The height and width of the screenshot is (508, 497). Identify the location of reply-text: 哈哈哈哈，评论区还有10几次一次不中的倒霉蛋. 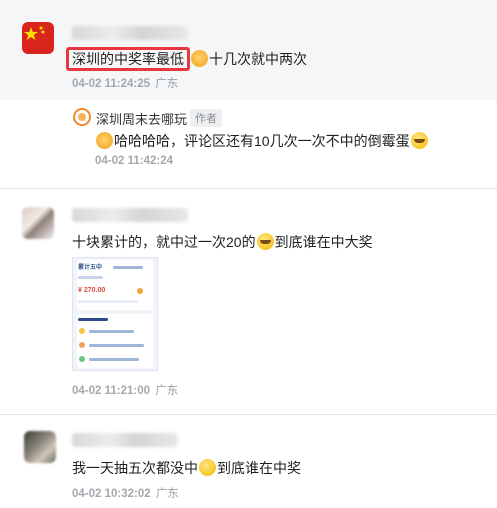
(262, 141).